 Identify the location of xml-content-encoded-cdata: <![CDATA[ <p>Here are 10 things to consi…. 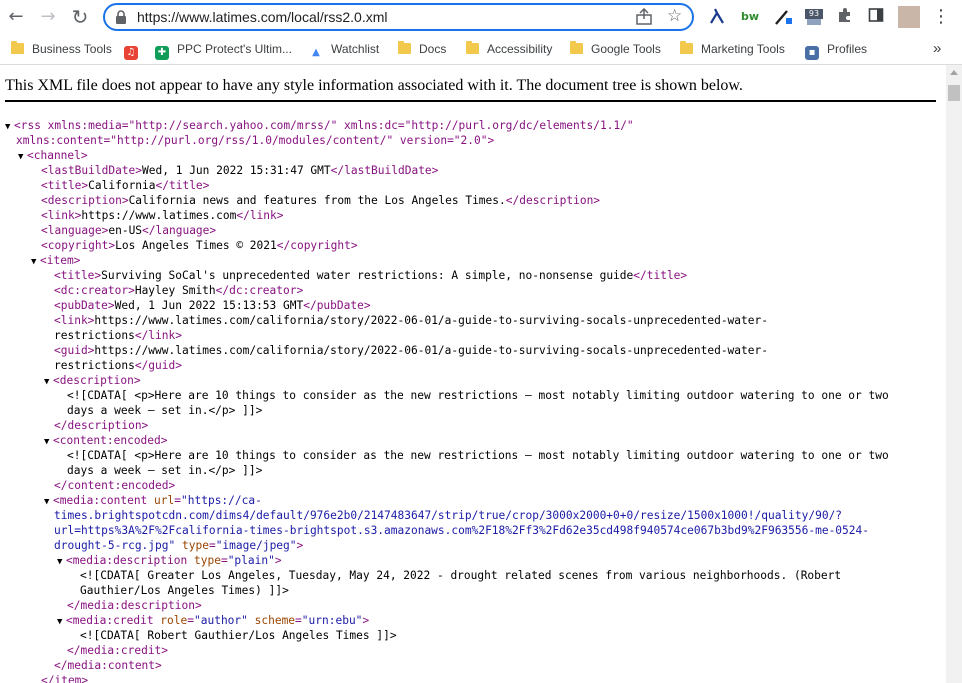
(478, 455).